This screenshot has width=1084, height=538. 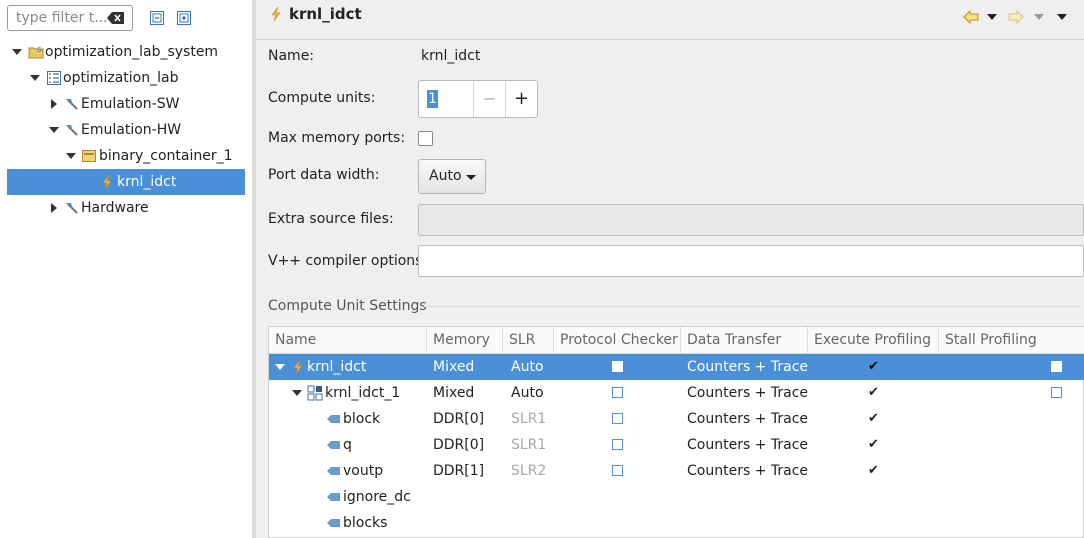 I want to click on tree-item-label: binary_container_1, so click(x=166, y=156).